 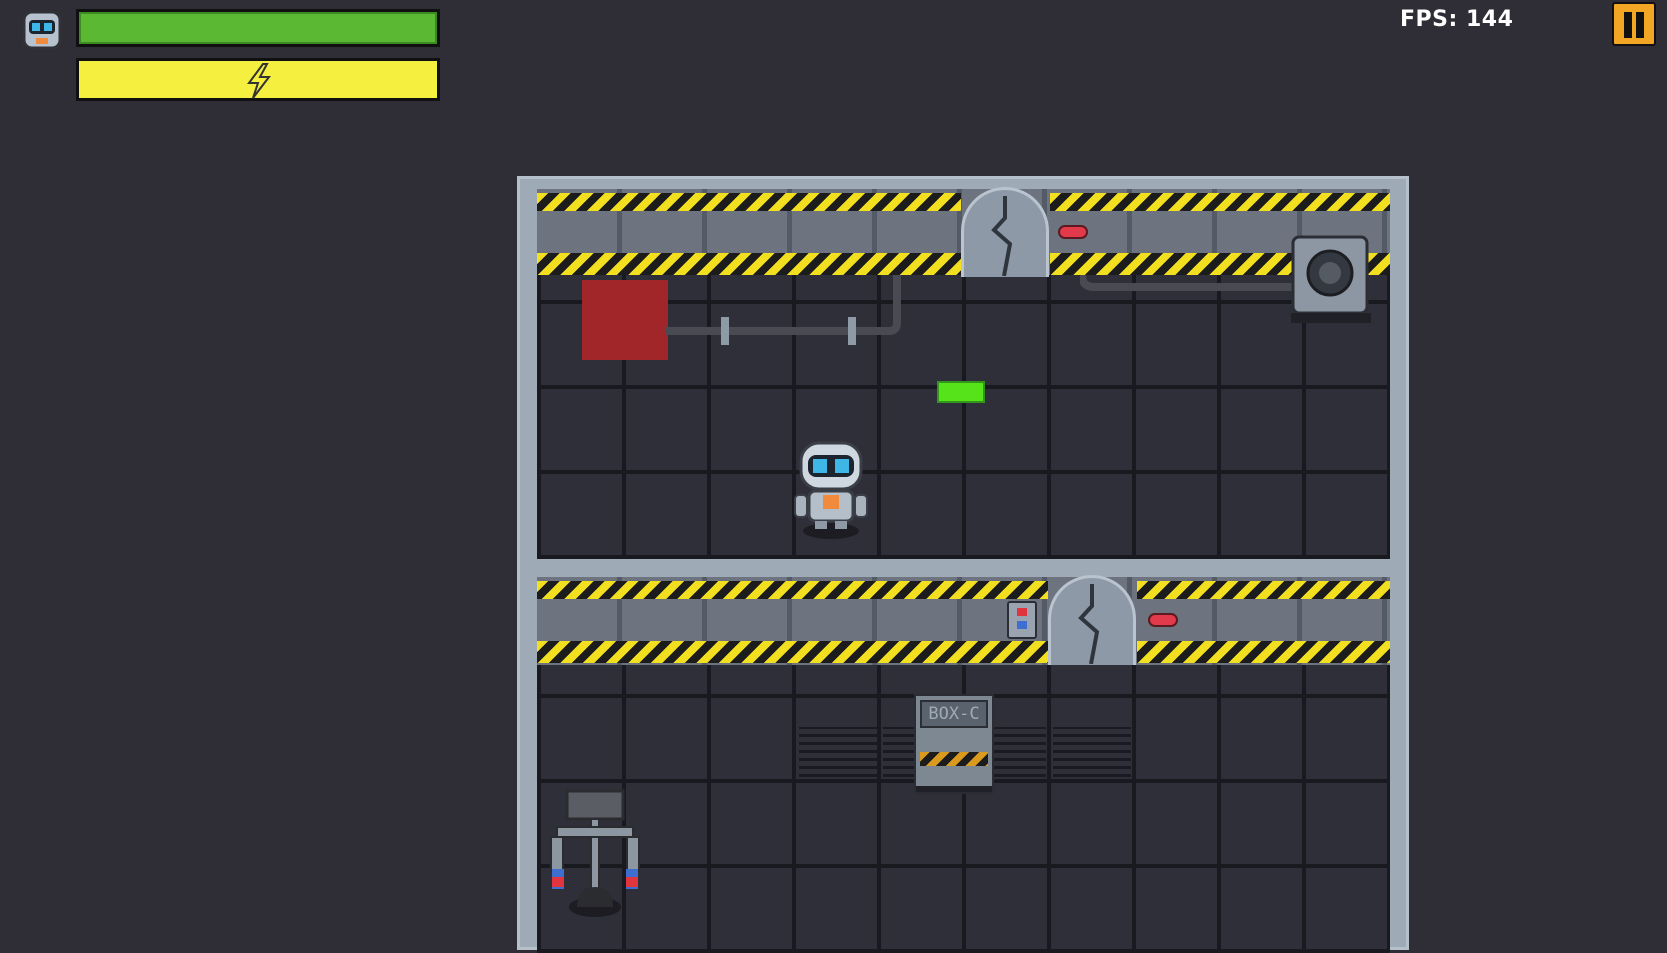 I want to click on fps-counter: FPS: 144, so click(x=1457, y=19).